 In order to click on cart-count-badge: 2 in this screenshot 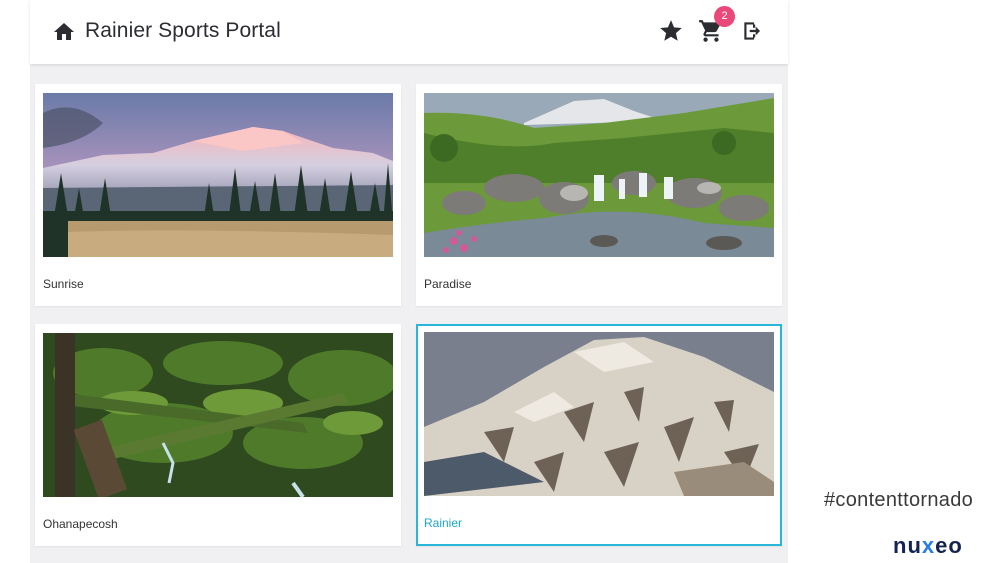, I will do `click(724, 16)`.